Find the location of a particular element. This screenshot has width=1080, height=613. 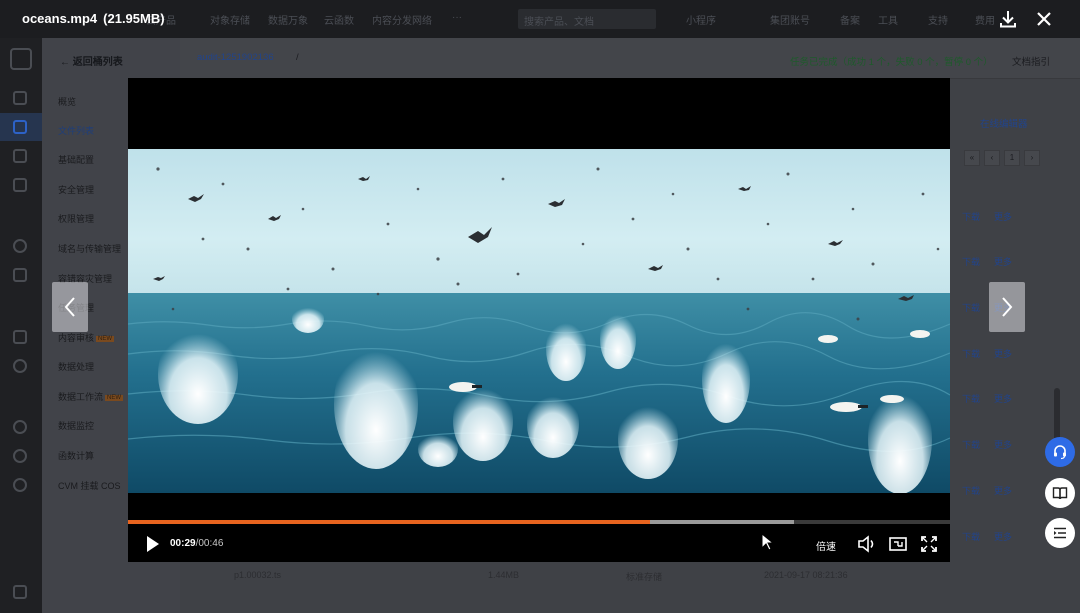

doc-guide: 文档指引 is located at coordinates (1031, 62).